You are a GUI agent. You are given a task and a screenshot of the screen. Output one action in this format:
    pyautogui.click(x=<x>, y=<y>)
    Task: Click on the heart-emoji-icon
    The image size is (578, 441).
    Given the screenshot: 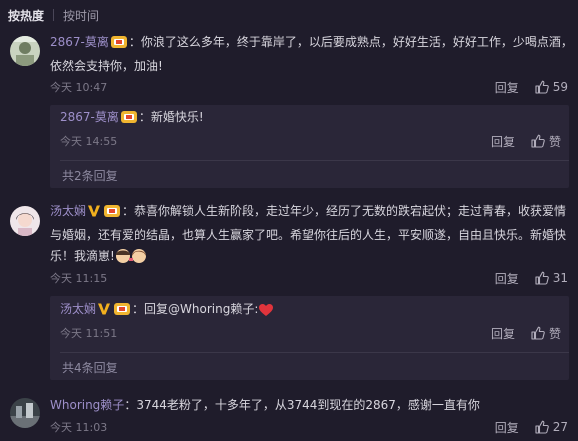 What is the action you would take?
    pyautogui.click(x=266, y=313)
    